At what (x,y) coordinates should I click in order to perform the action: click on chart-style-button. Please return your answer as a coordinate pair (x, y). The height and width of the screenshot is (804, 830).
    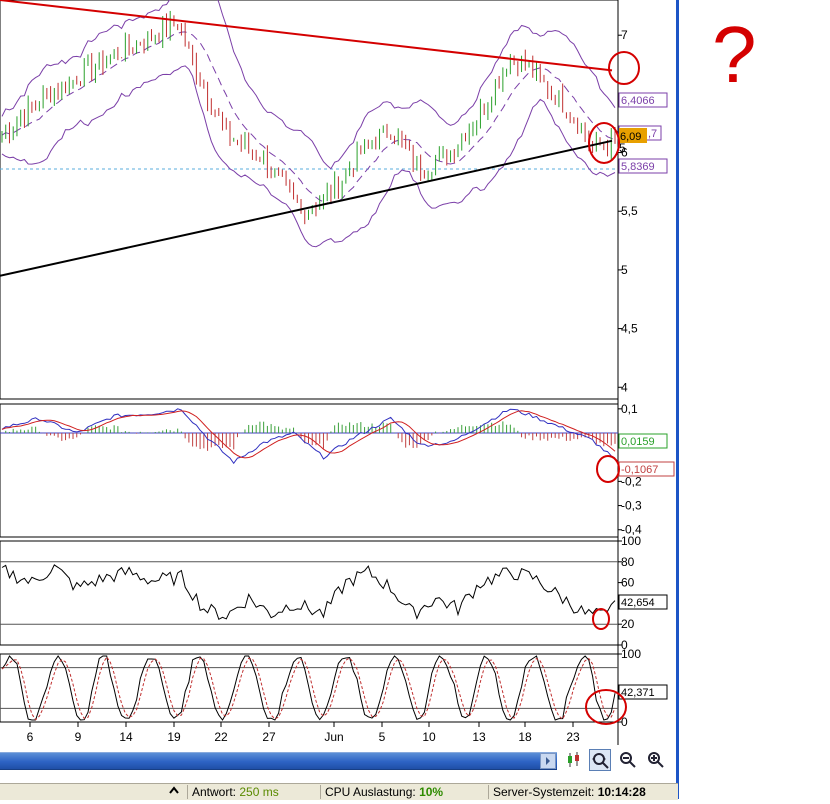
    Looking at the image, I should click on (574, 760).